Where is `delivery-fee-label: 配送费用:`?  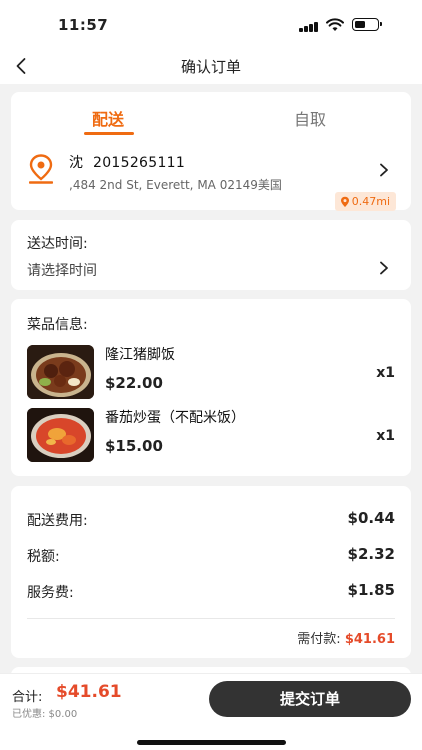
delivery-fee-label: 配送费用: is located at coordinates (57, 521).